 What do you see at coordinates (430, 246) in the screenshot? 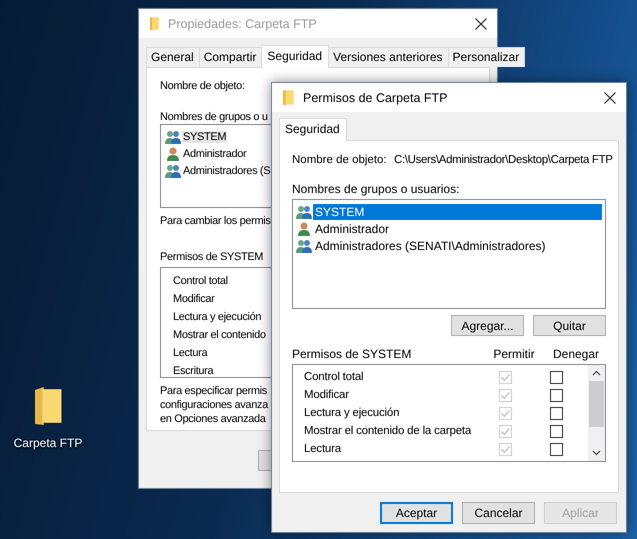
I see `list-item: Administradores (SENATI\Administradores)` at bounding box center [430, 246].